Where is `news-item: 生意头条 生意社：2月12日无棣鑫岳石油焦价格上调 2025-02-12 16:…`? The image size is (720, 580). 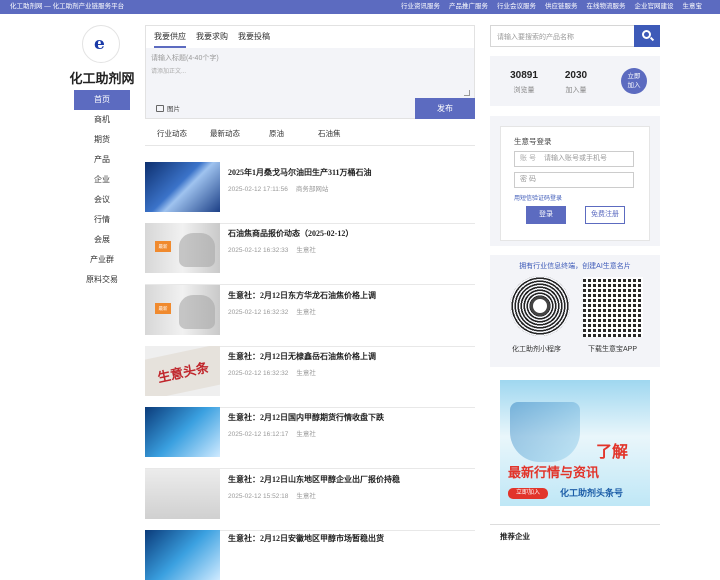
news-item: 生意头条 生意社：2月12日无棣鑫岳石油焦价格上调 2025-02-12 16:… is located at coordinates (310, 377).